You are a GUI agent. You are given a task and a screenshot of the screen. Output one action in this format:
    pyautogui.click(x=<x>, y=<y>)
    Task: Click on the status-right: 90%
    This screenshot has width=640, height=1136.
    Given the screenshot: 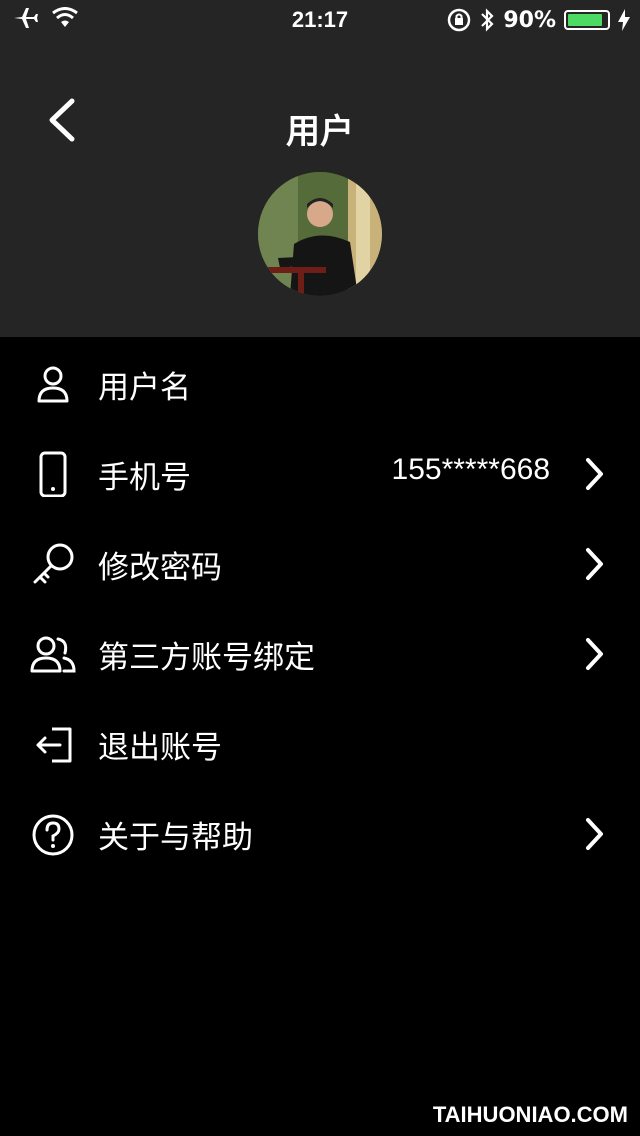 What is the action you would take?
    pyautogui.click(x=538, y=20)
    